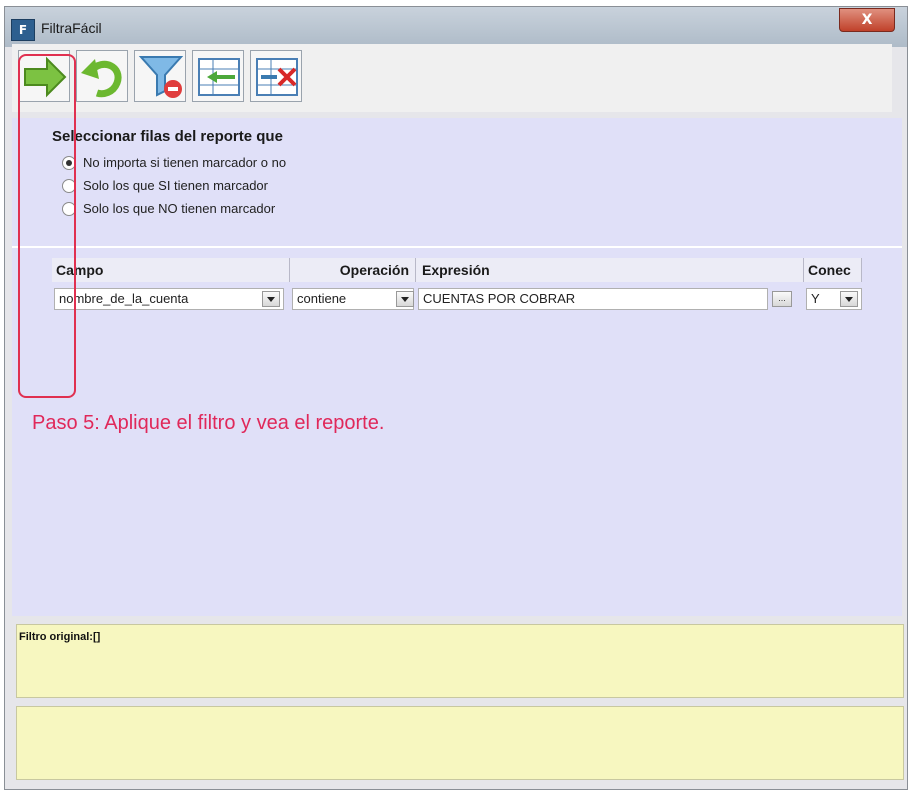  What do you see at coordinates (71, 28) in the screenshot?
I see `window-title: FiltraFácil` at bounding box center [71, 28].